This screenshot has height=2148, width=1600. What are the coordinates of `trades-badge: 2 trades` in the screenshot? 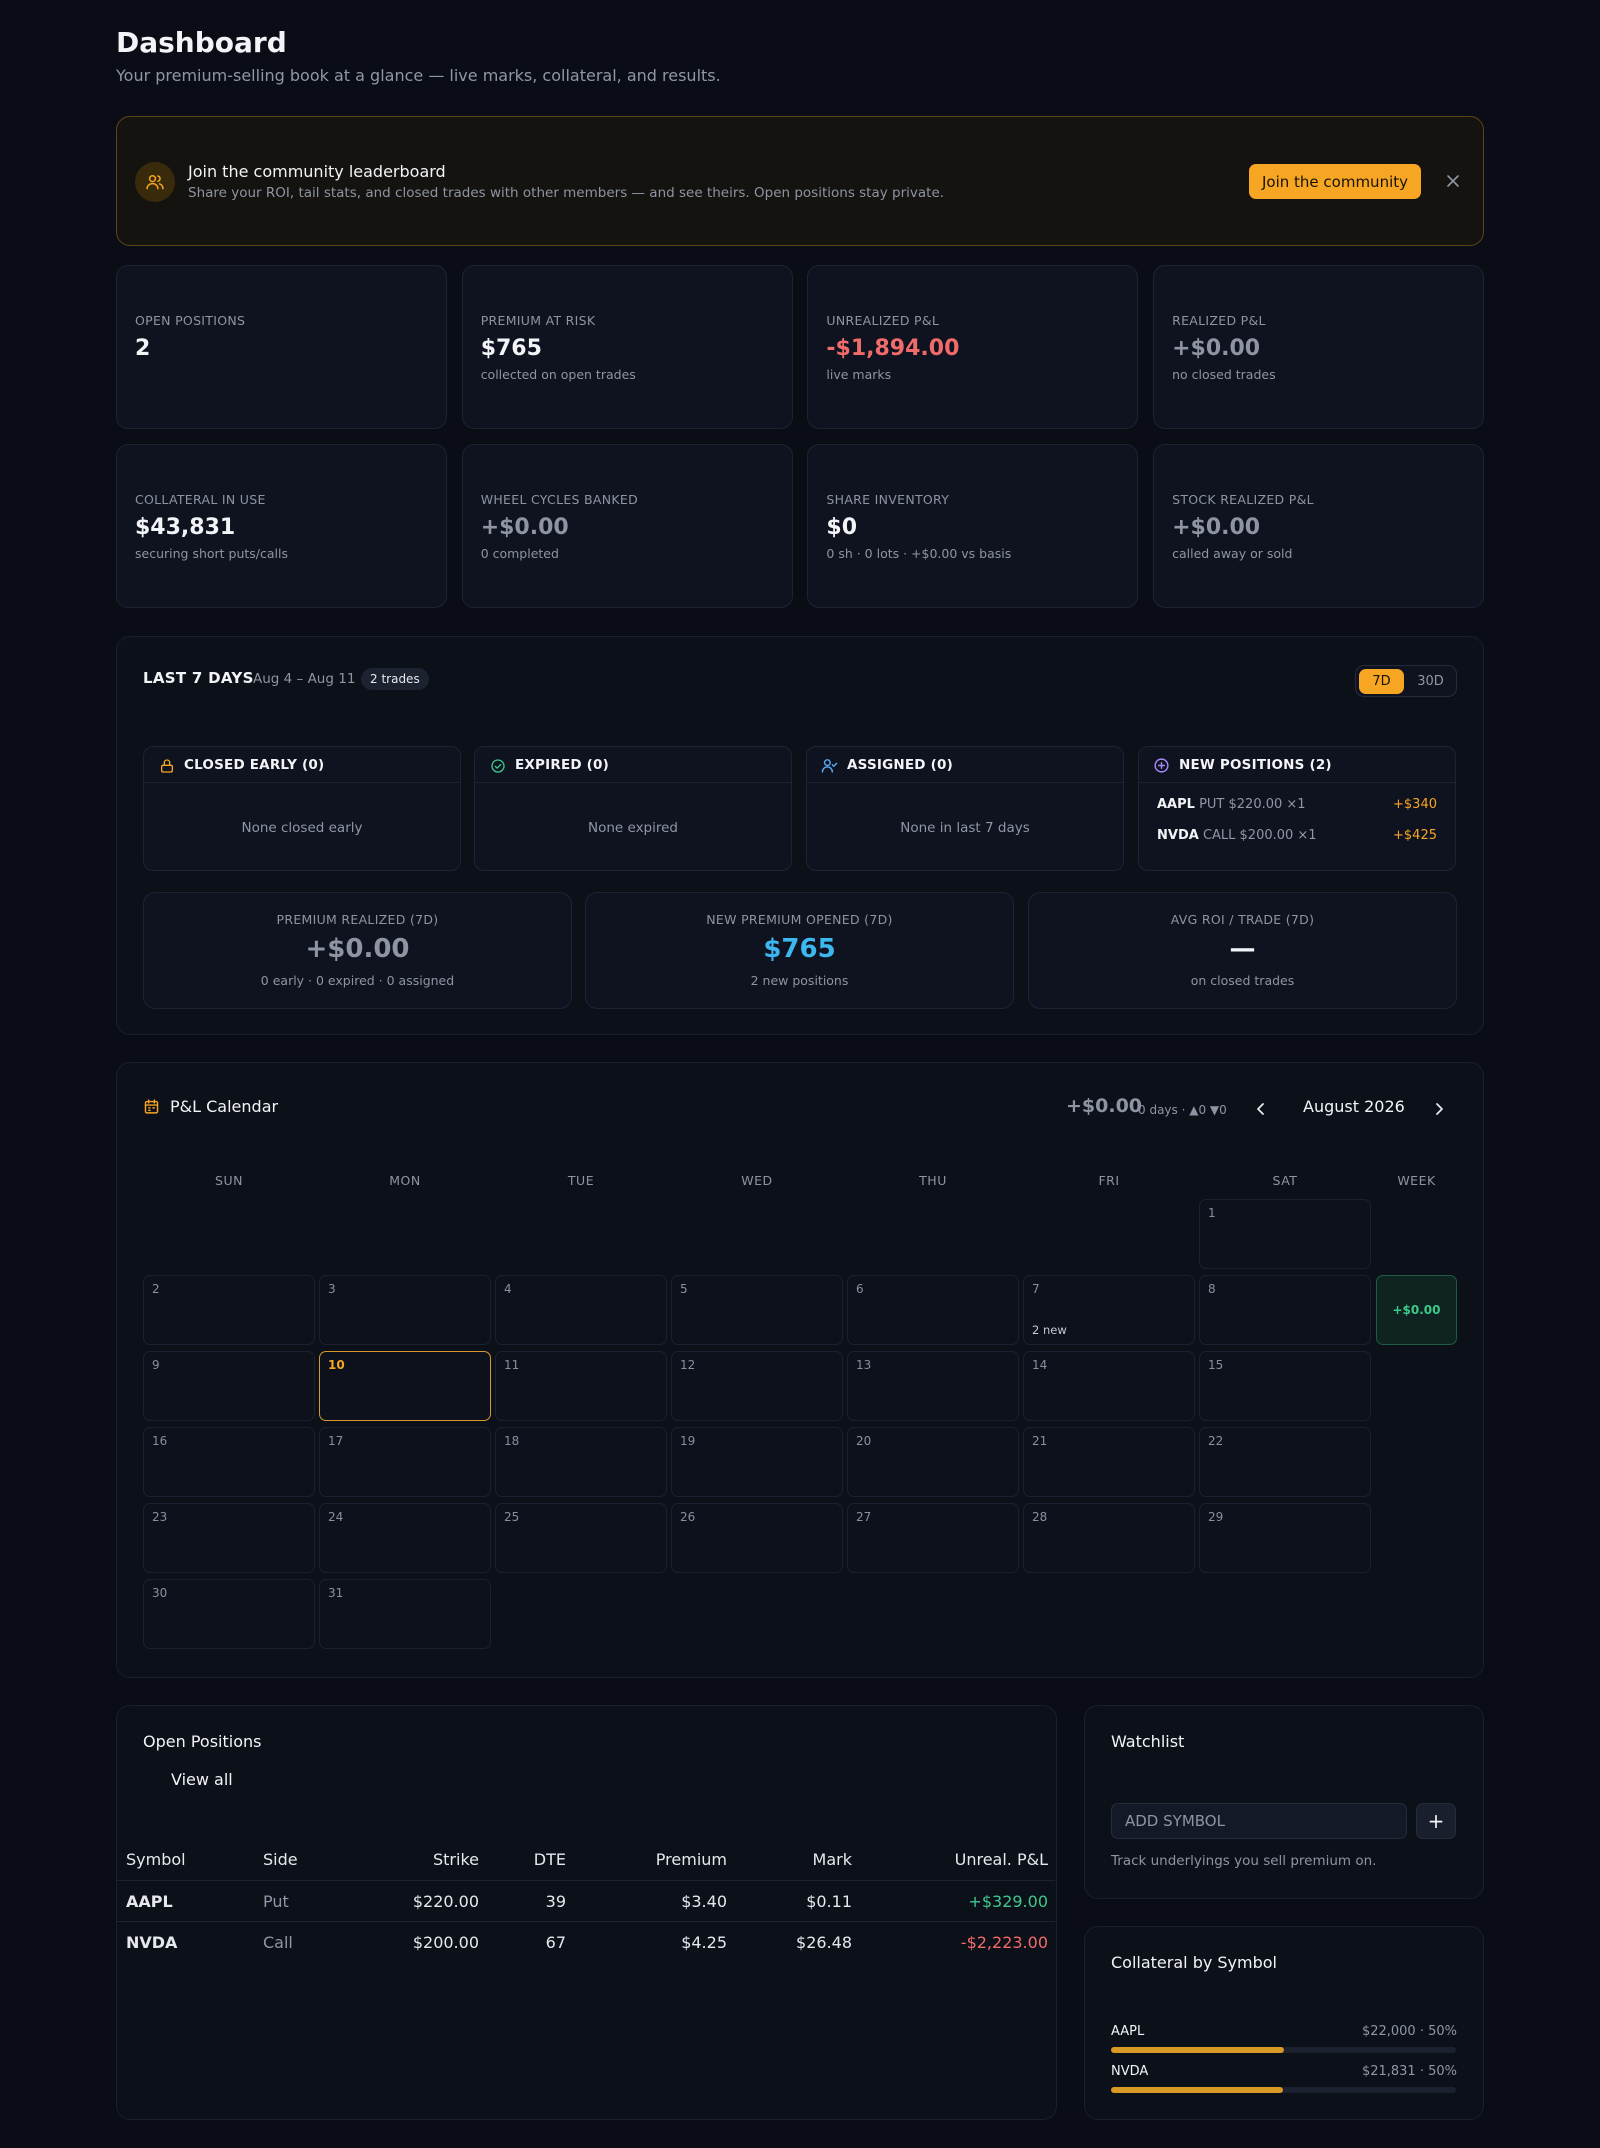 It's located at (395, 679).